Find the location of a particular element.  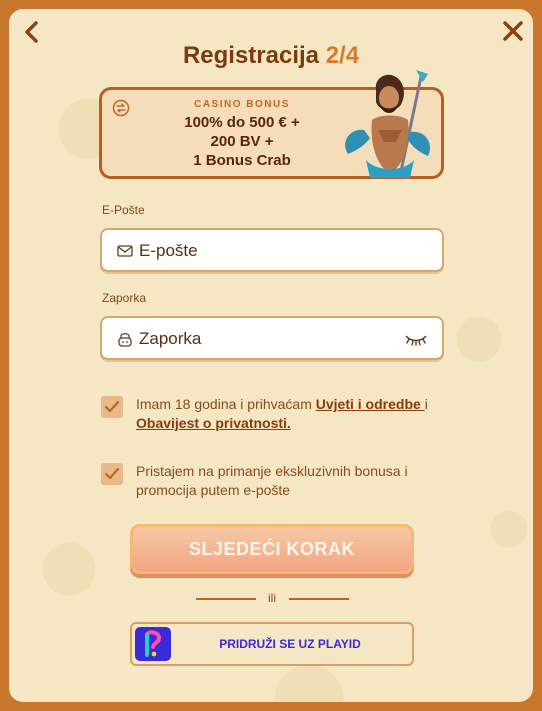

email-label: E-Pošte is located at coordinates (123, 210).